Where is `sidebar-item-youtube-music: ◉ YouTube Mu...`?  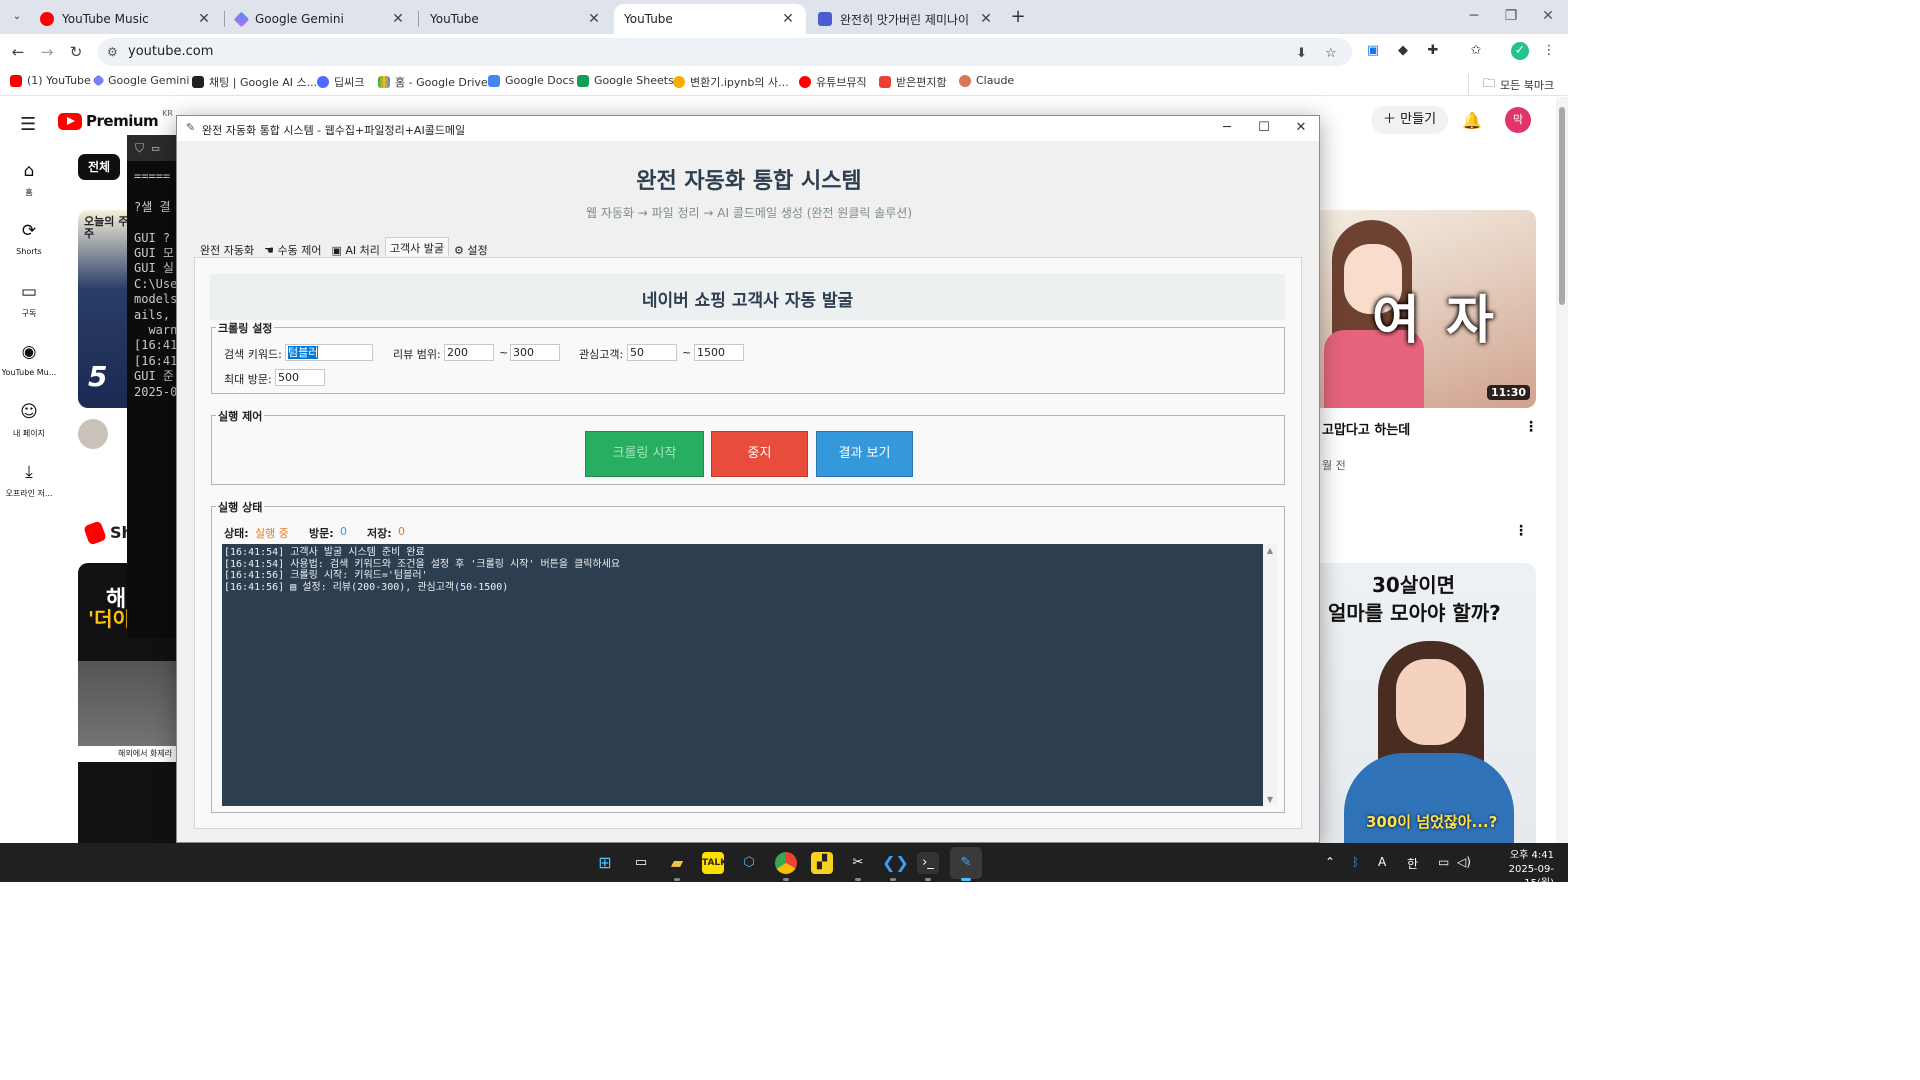 sidebar-item-youtube-music: ◉ YouTube Mu... is located at coordinates (29, 359).